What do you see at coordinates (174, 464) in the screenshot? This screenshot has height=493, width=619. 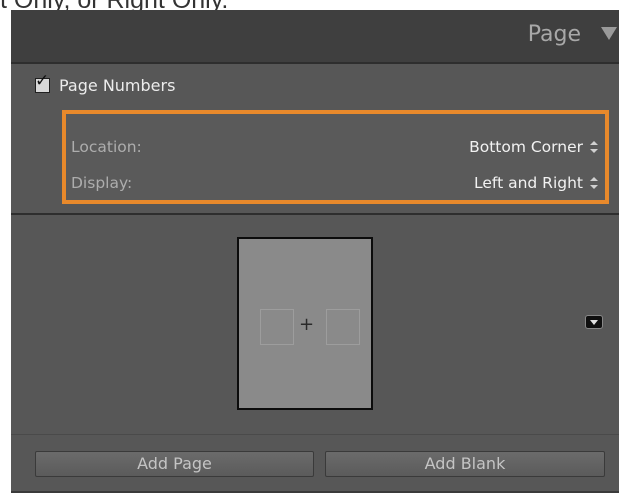 I see `add-page-button: Add Page` at bounding box center [174, 464].